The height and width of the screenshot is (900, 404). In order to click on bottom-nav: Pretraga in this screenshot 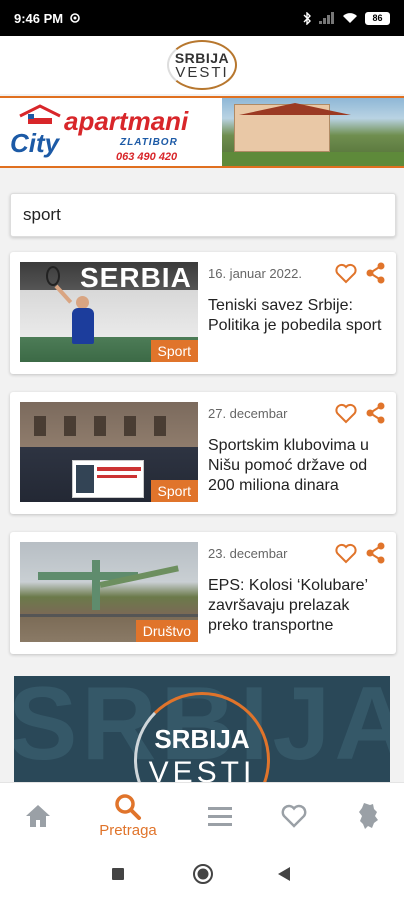, I will do `click(202, 815)`.